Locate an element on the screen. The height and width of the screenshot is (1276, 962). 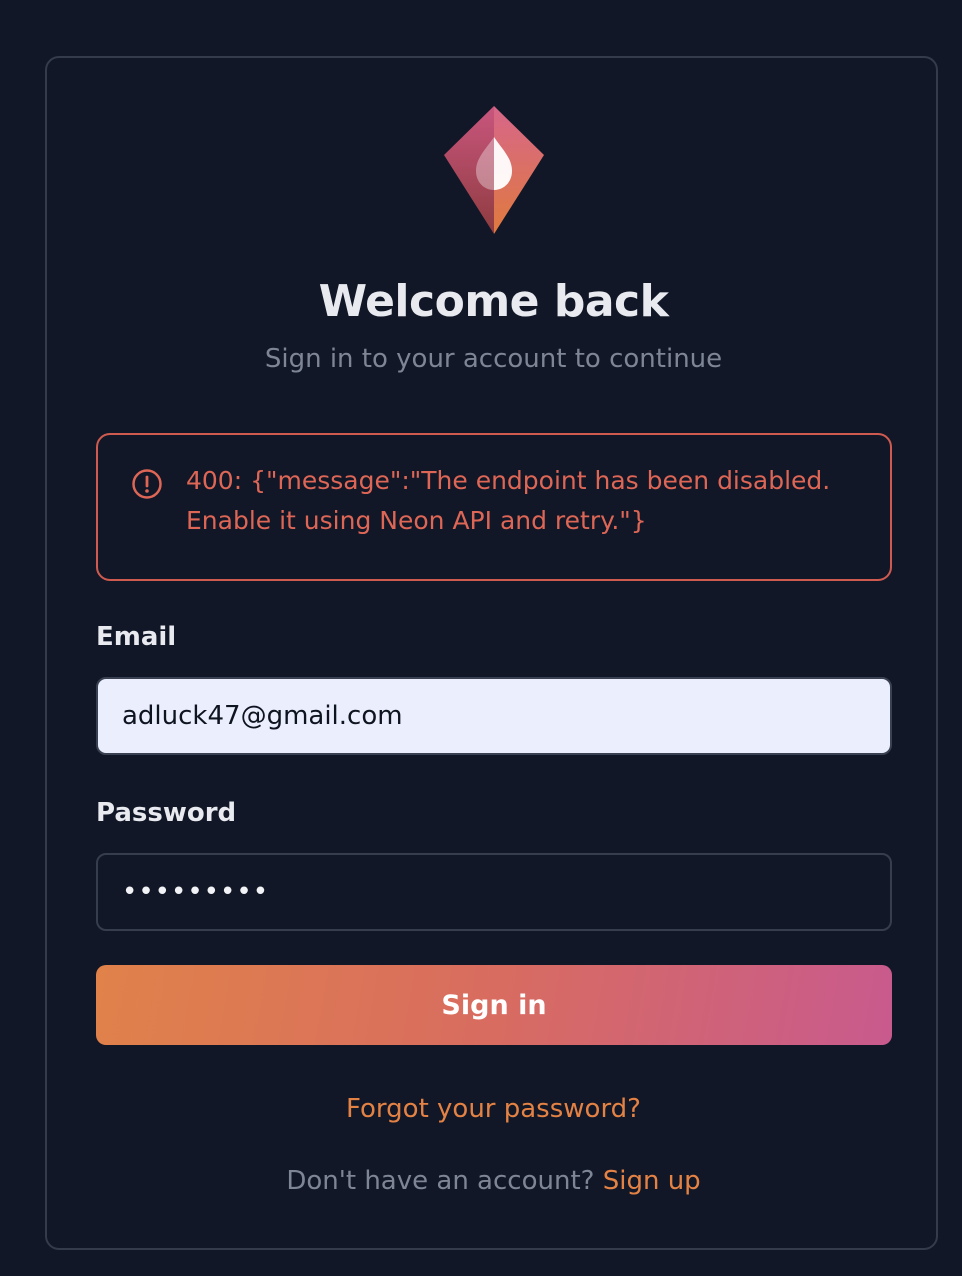
sign-up-link: Sign up is located at coordinates (652, 1181).